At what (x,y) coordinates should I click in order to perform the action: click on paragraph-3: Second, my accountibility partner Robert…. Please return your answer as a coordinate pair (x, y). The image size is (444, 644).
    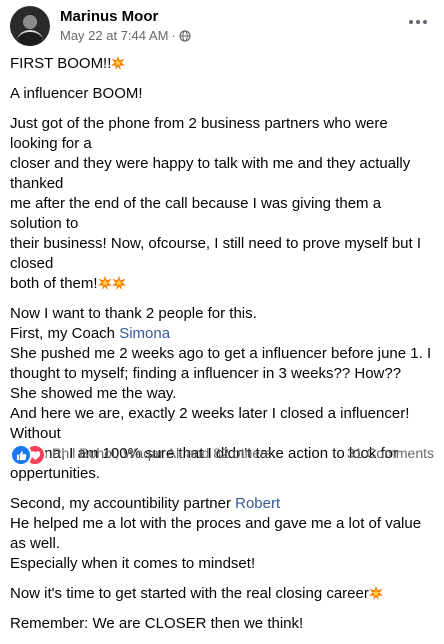
    Looking at the image, I should click on (216, 533).